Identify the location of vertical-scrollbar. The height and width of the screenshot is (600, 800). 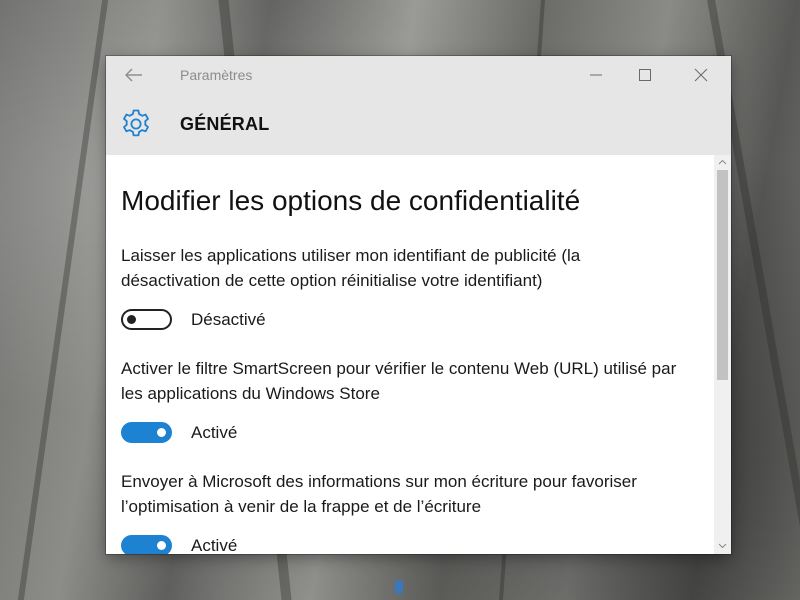
(722, 354).